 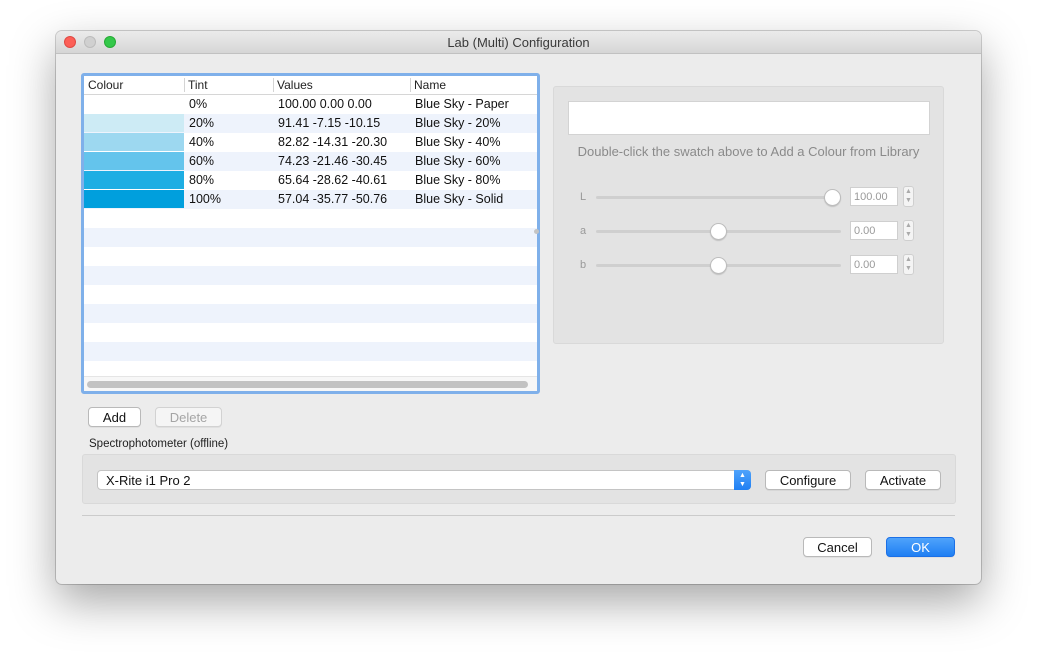 What do you see at coordinates (583, 265) in the screenshot?
I see `slider-label-b: b` at bounding box center [583, 265].